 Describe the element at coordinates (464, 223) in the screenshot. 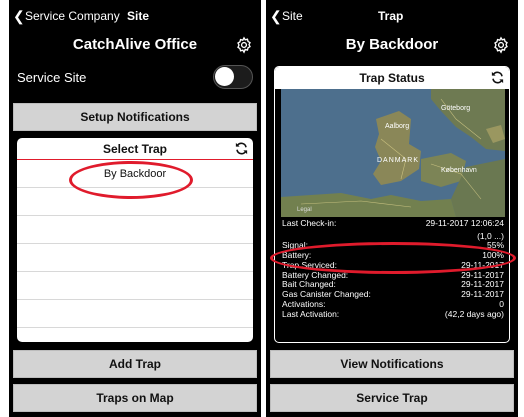

I see `status-value: 29-11-2017 12:06:24` at that location.